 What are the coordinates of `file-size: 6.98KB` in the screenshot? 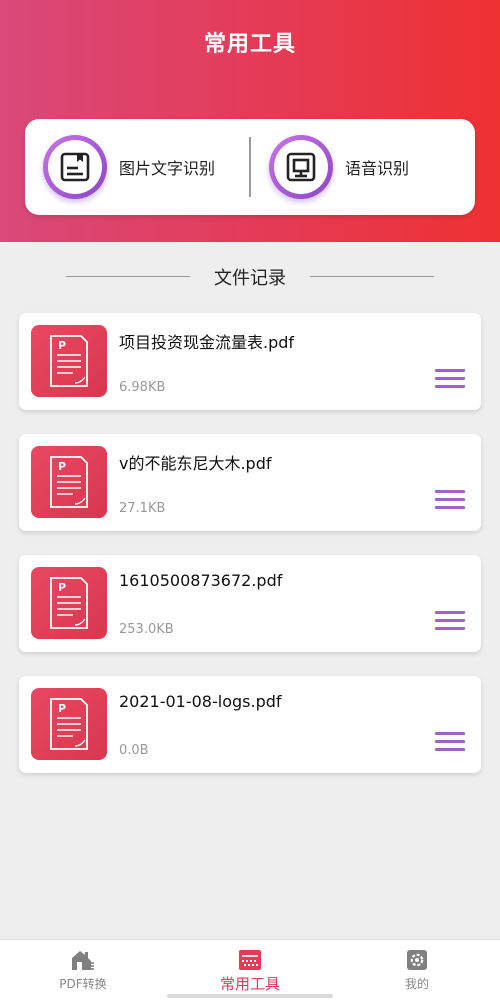 It's located at (142, 387).